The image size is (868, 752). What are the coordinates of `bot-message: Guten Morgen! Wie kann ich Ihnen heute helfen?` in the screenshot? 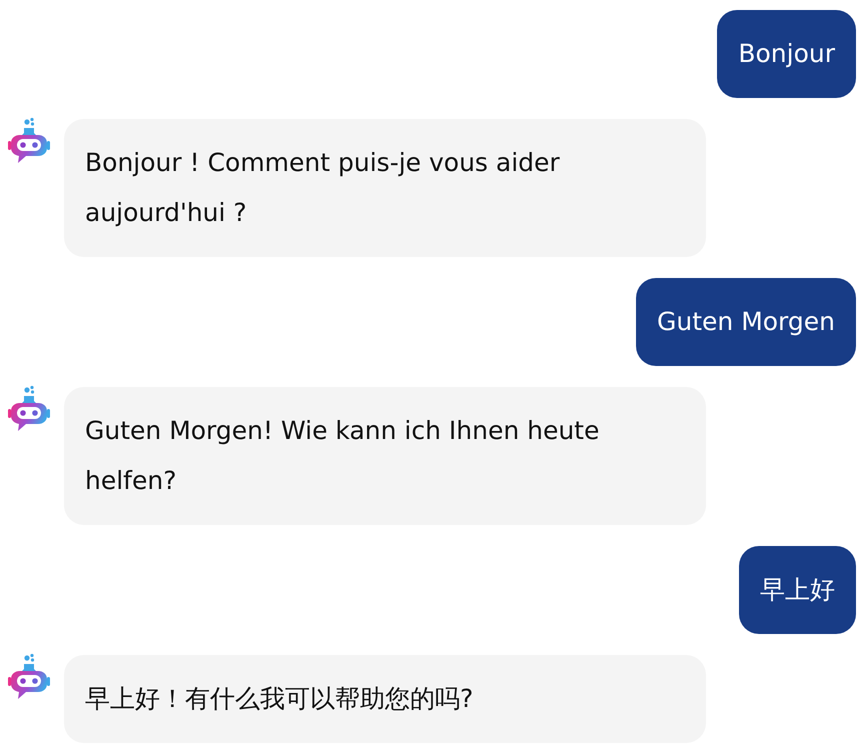 It's located at (385, 456).